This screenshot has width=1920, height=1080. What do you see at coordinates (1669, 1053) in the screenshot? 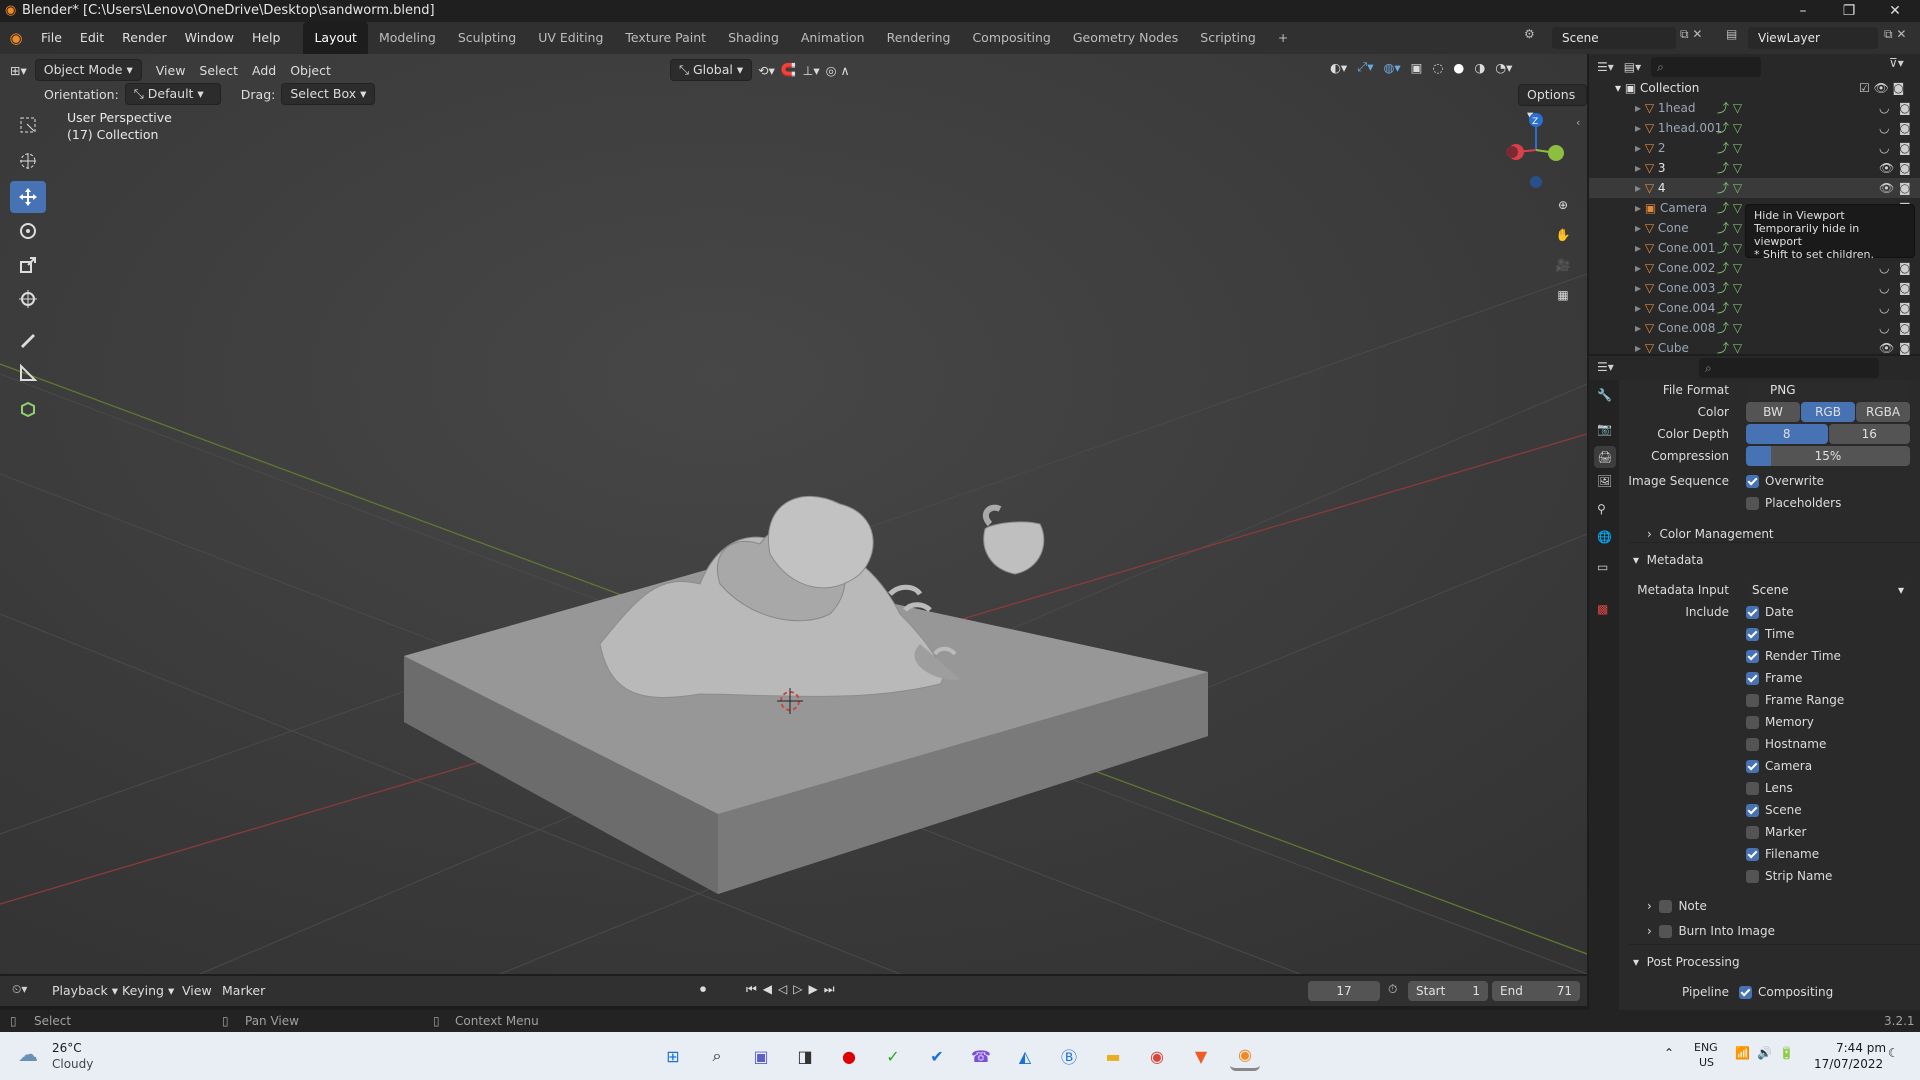
I see `tray-chevron-icon: ⌃` at bounding box center [1669, 1053].